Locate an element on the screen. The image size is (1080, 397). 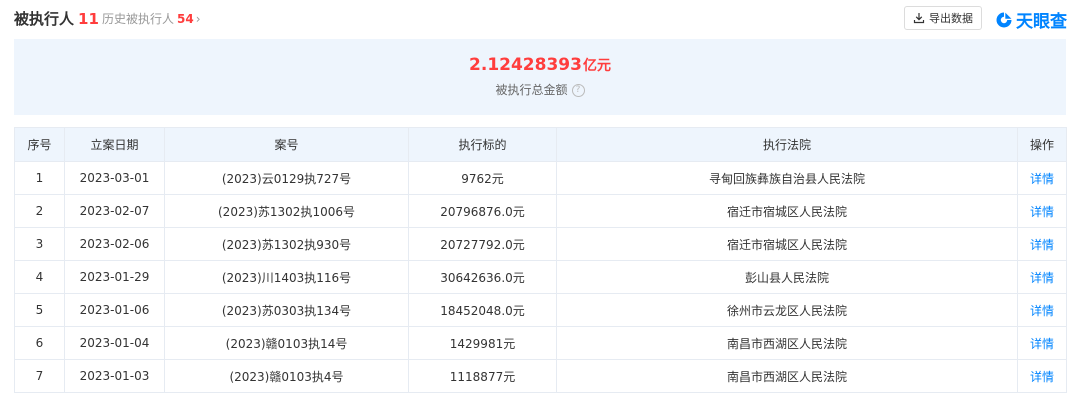
brand-logo: 天眼查 is located at coordinates (1031, 19).